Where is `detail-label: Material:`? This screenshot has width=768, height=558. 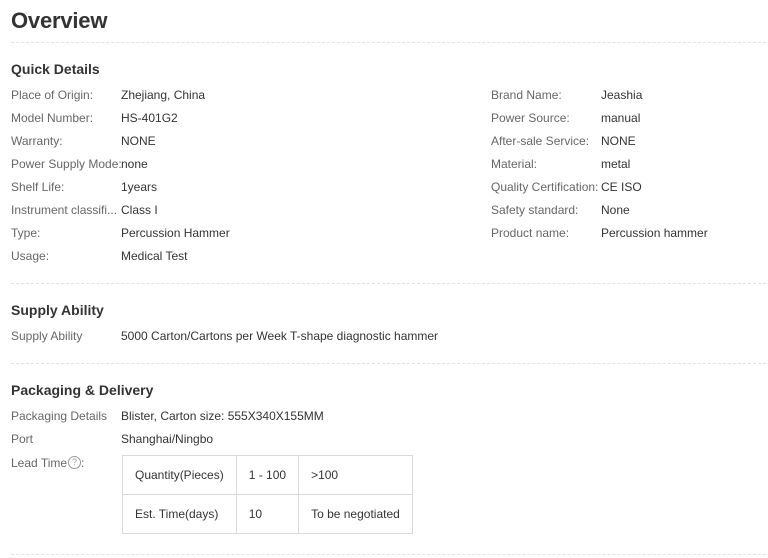
detail-label: Material: is located at coordinates (514, 164).